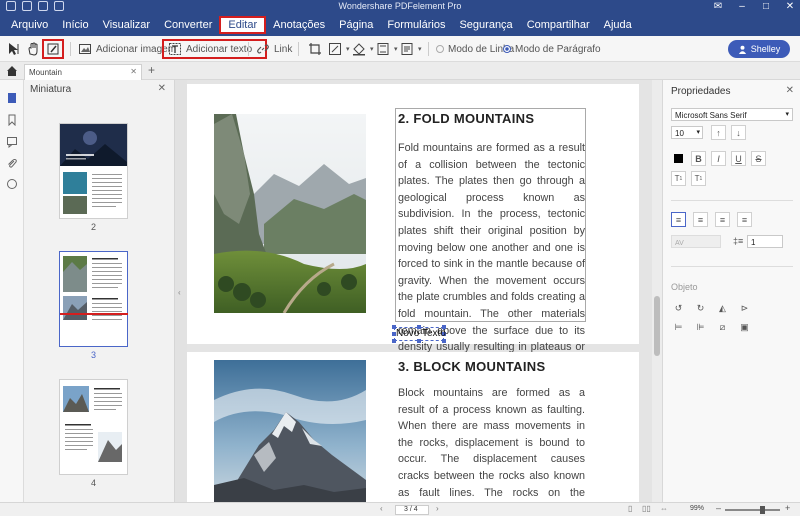 The image size is (800, 516). I want to click on page-number-field: 3 / 4, so click(412, 510).